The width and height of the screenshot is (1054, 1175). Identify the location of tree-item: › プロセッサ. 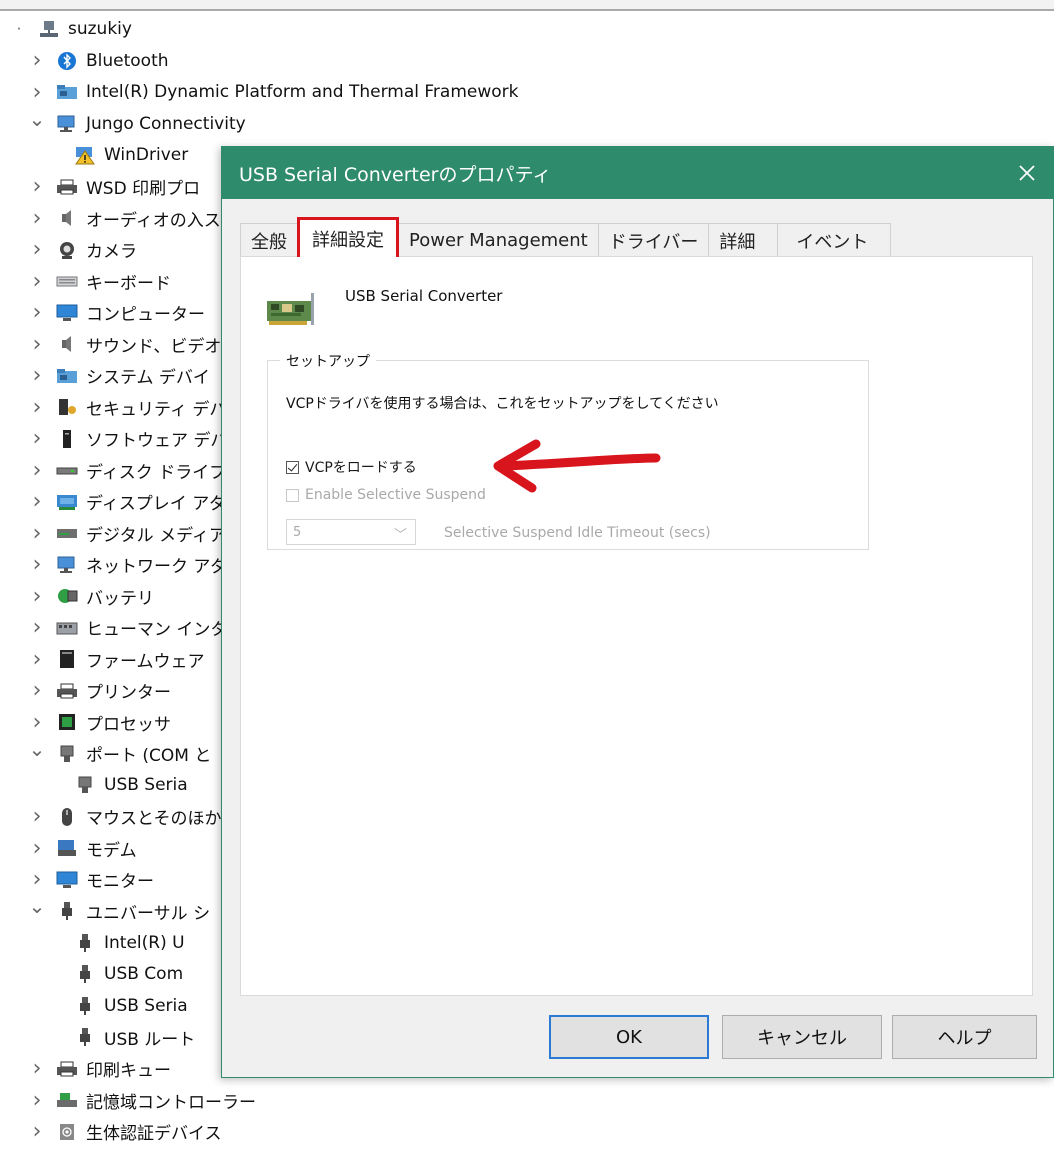
(99, 722).